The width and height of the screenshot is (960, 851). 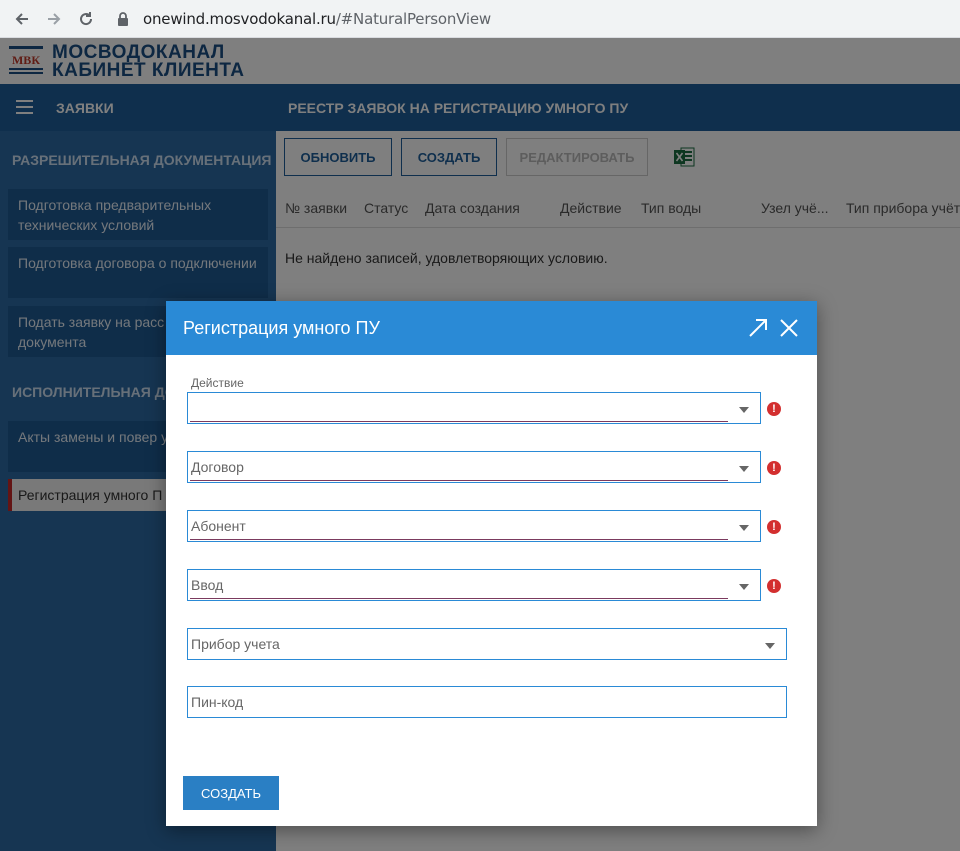 What do you see at coordinates (474, 526) in the screenshot?
I see `subscriber-select: Абонент` at bounding box center [474, 526].